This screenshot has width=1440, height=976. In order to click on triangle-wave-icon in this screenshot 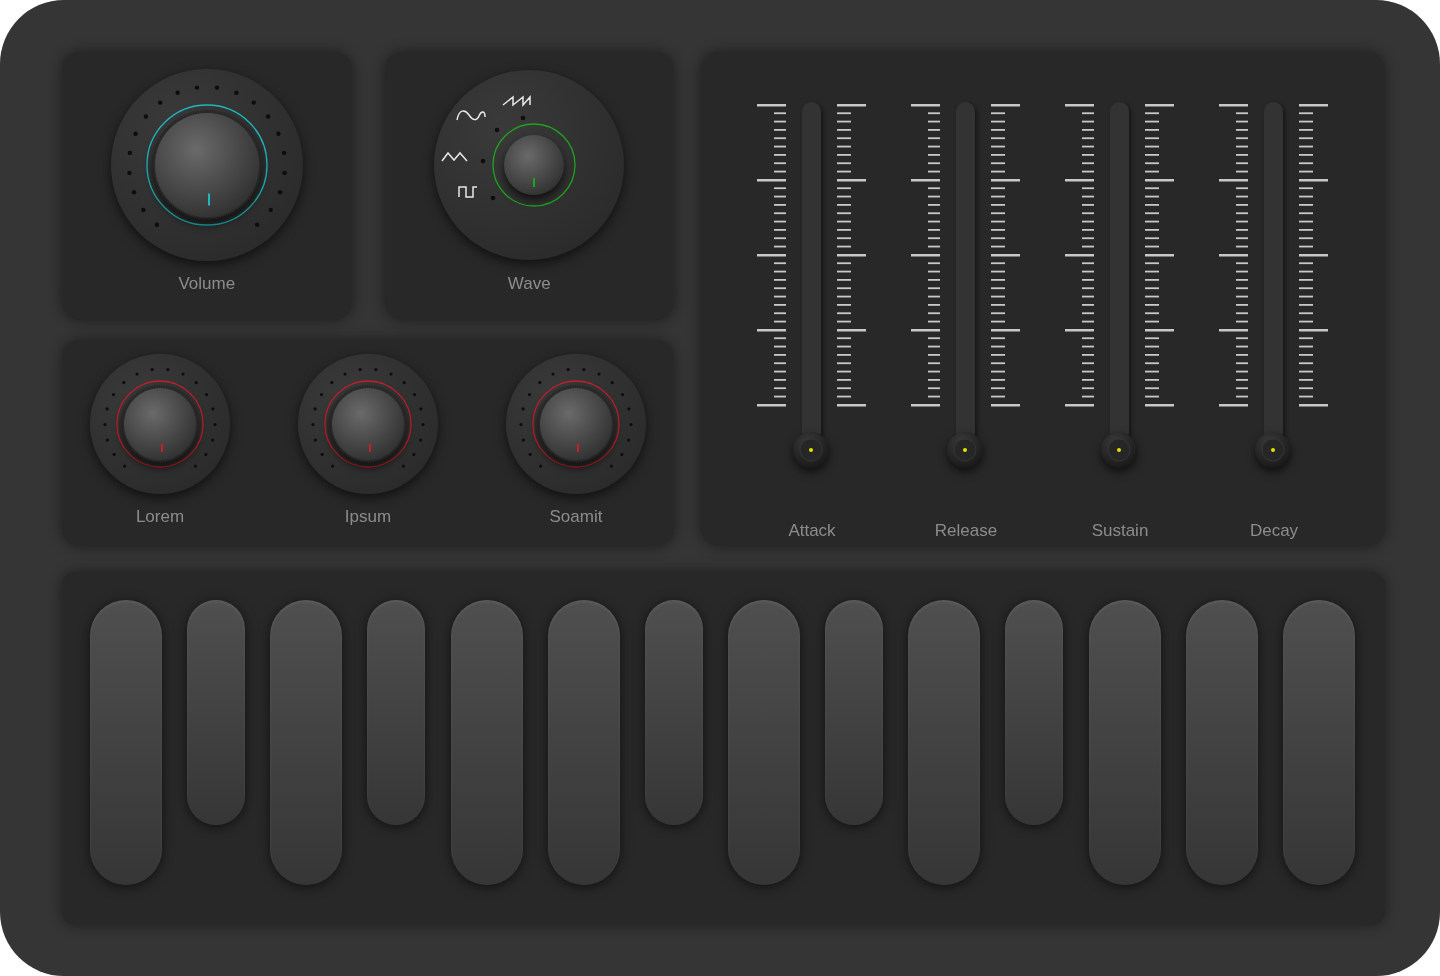, I will do `click(454, 156)`.